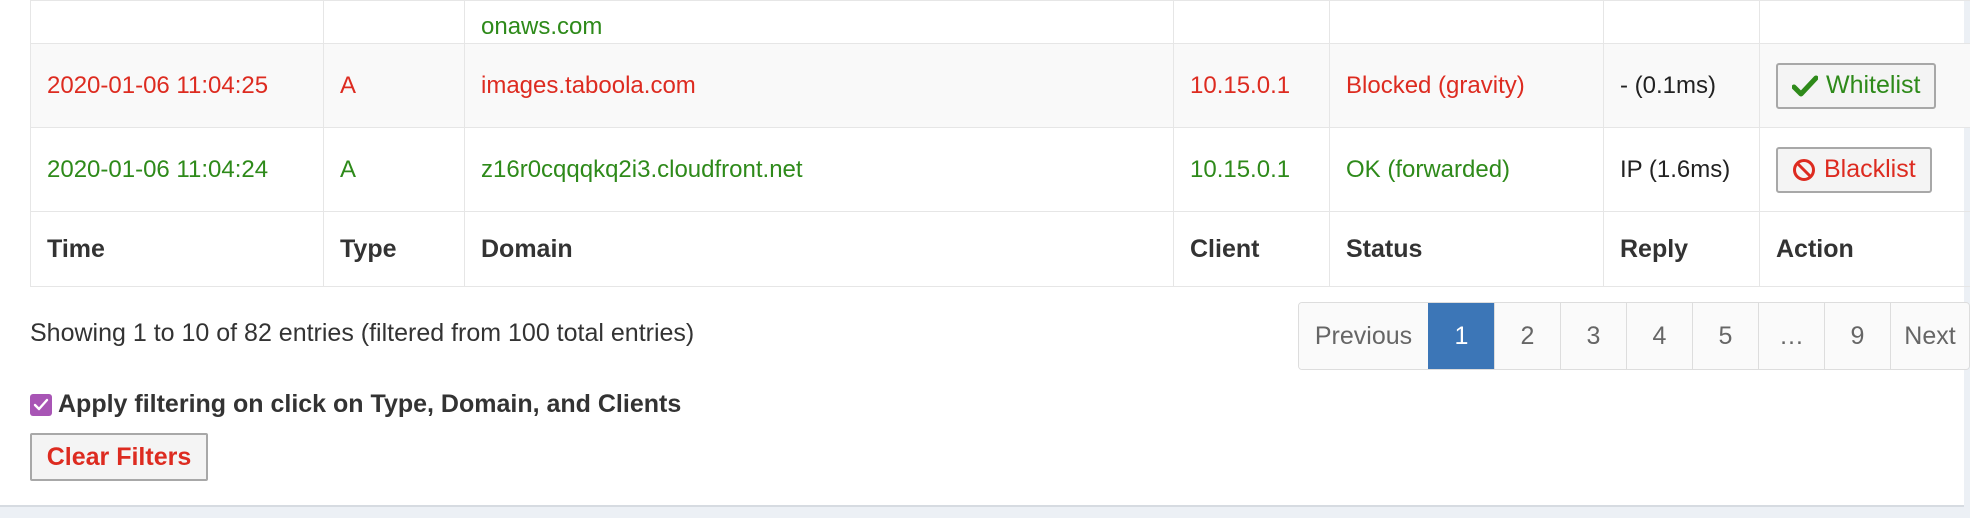  I want to click on reply-cell: IP (1.6ms), so click(1681, 169).